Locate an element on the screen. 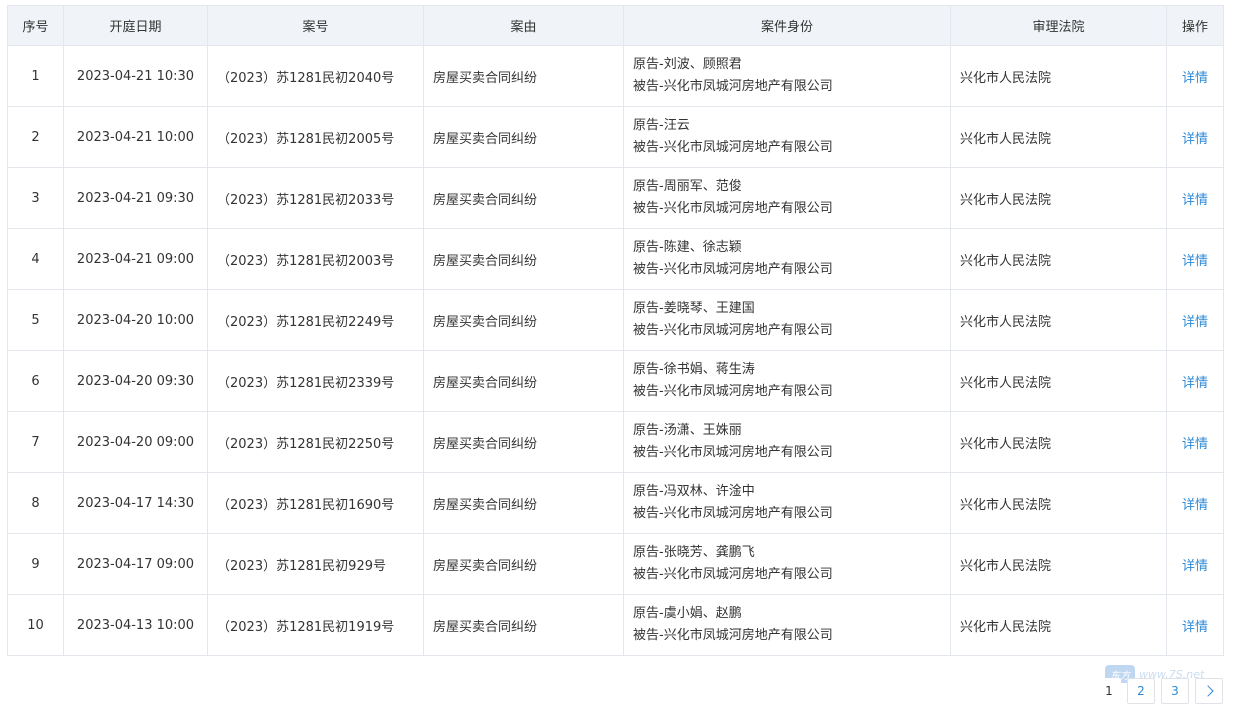  cell-index: 2 is located at coordinates (35, 137).